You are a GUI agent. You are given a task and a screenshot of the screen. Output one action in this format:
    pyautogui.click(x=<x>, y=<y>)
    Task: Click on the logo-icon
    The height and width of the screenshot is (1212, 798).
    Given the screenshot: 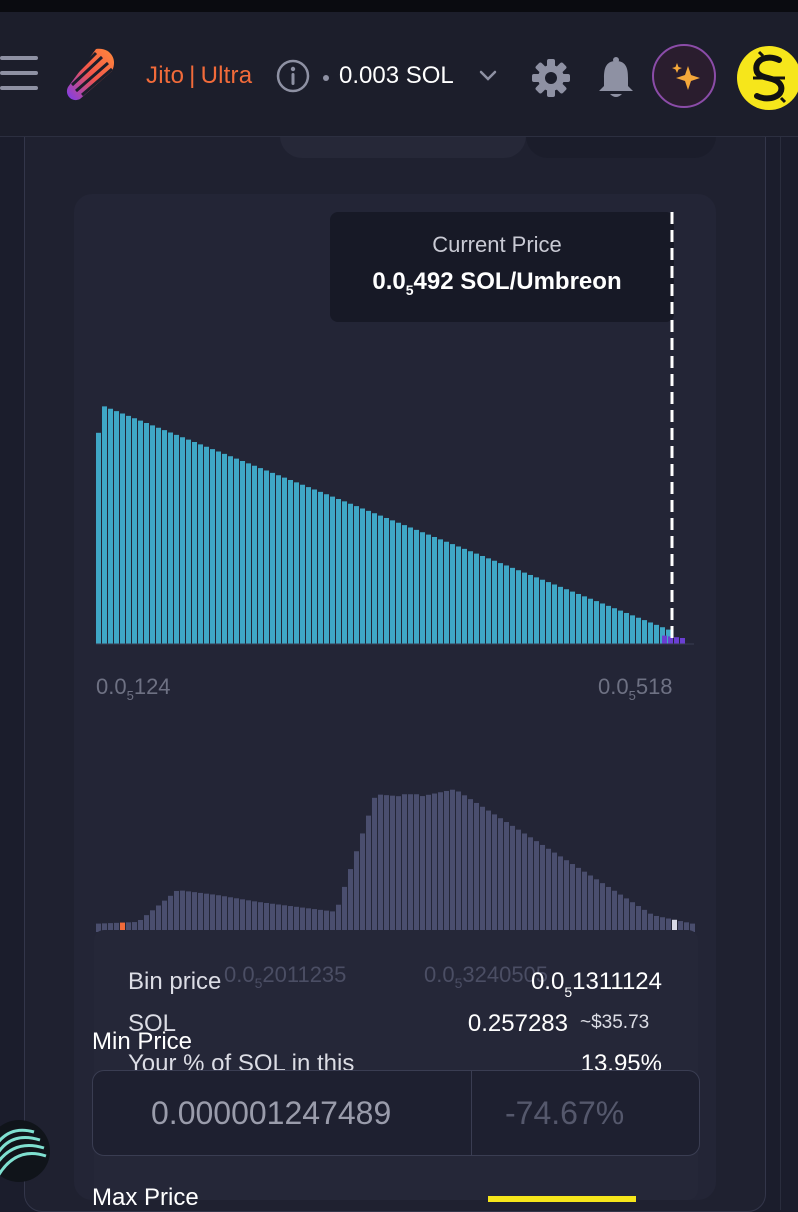 What is the action you would take?
    pyautogui.click(x=90, y=74)
    